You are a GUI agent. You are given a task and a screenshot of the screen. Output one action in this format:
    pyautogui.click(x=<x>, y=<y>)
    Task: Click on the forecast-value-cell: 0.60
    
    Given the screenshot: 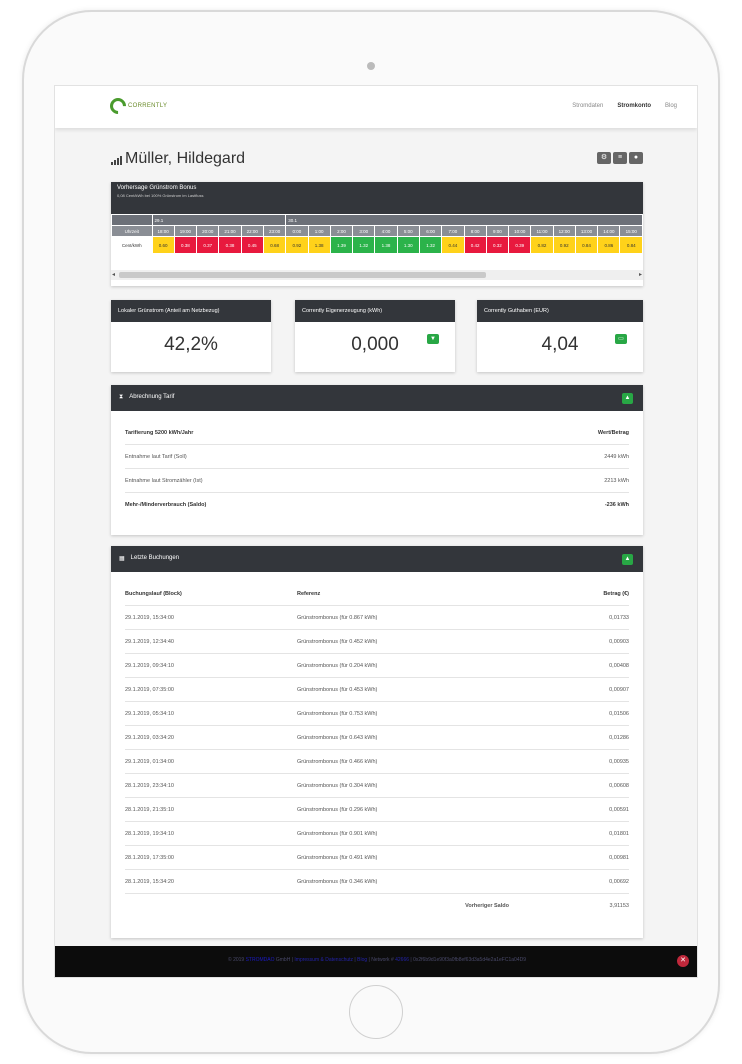 What is the action you would take?
    pyautogui.click(x=163, y=245)
    